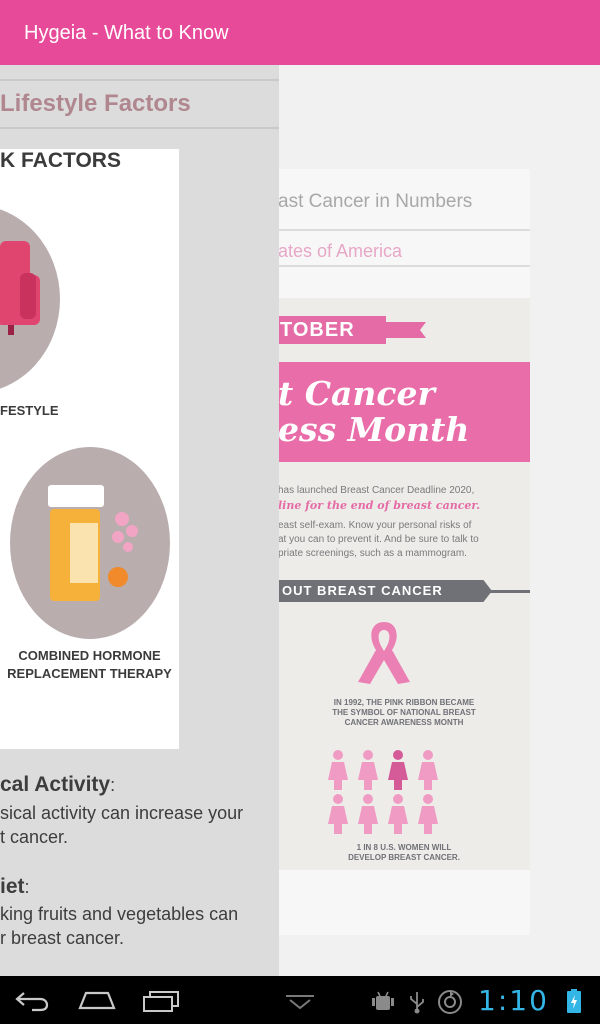  What do you see at coordinates (97, 1000) in the screenshot?
I see `home-icon` at bounding box center [97, 1000].